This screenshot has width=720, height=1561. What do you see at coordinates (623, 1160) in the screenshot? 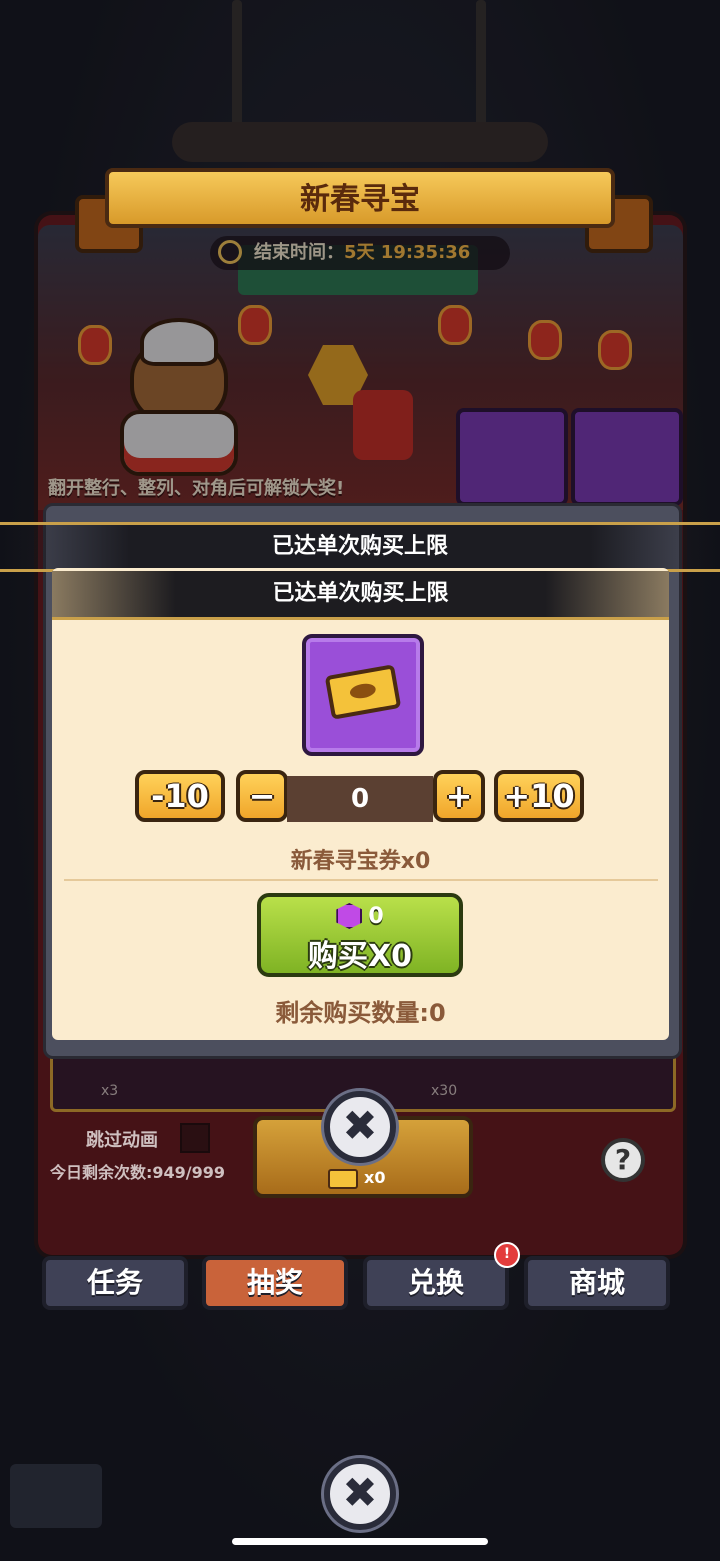
I see `help-icon: ?` at bounding box center [623, 1160].